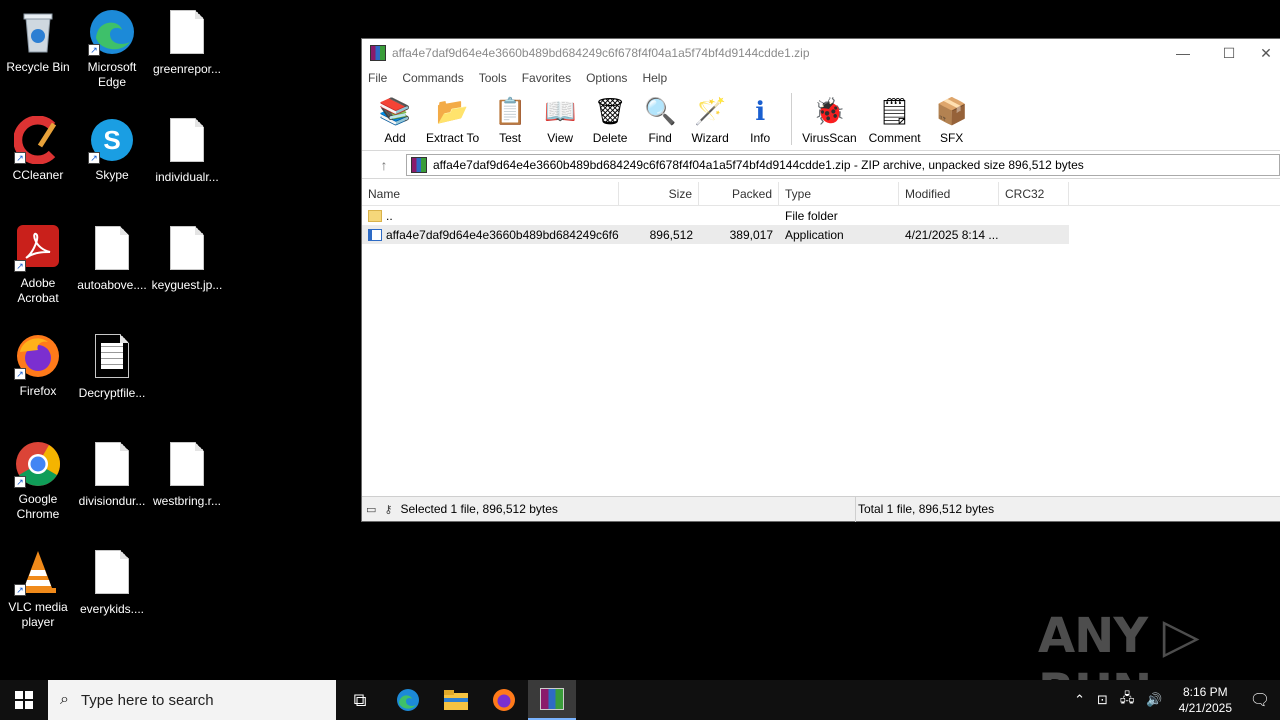 The width and height of the screenshot is (1280, 720). What do you see at coordinates (1260, 700) in the screenshot?
I see `notification-icon: 🗨` at bounding box center [1260, 700].